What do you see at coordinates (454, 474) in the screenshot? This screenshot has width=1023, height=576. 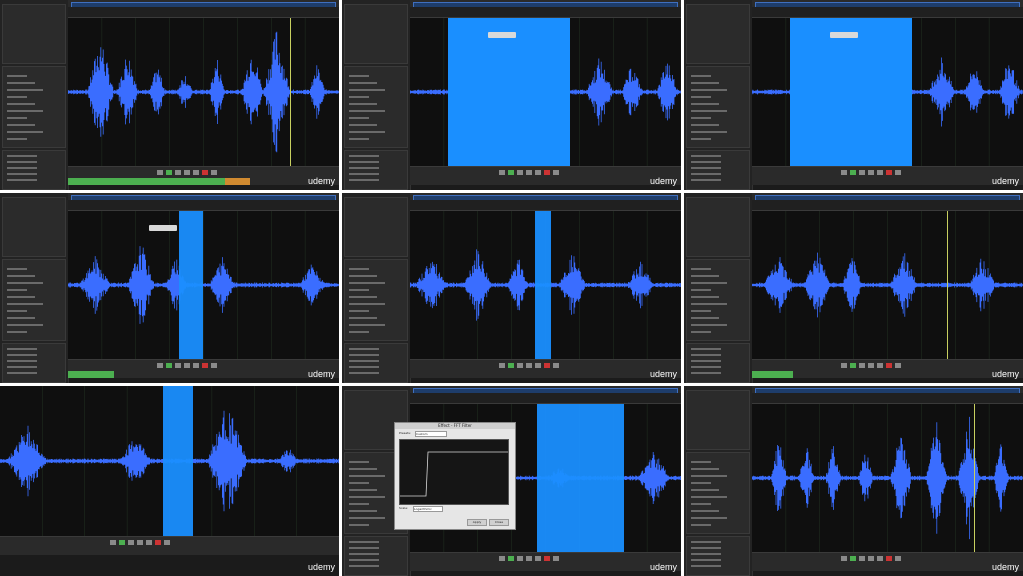 I see `filter-curve-line` at bounding box center [454, 474].